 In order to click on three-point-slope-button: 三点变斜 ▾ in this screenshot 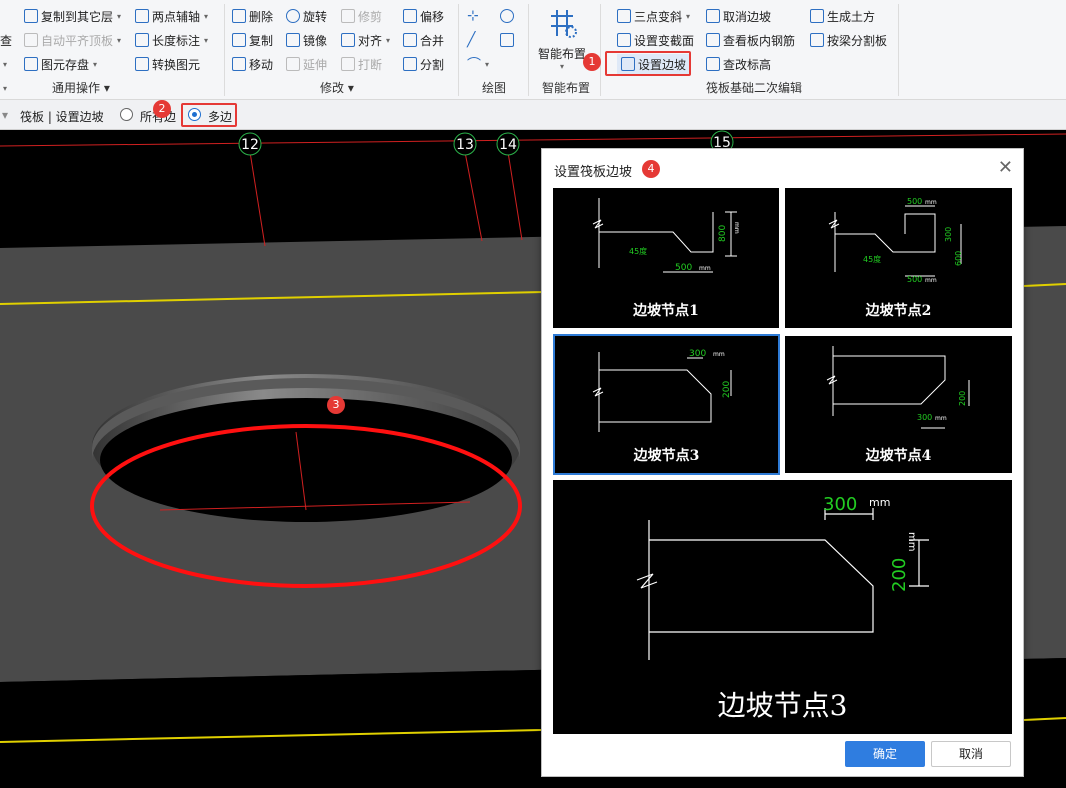, I will do `click(653, 16)`.